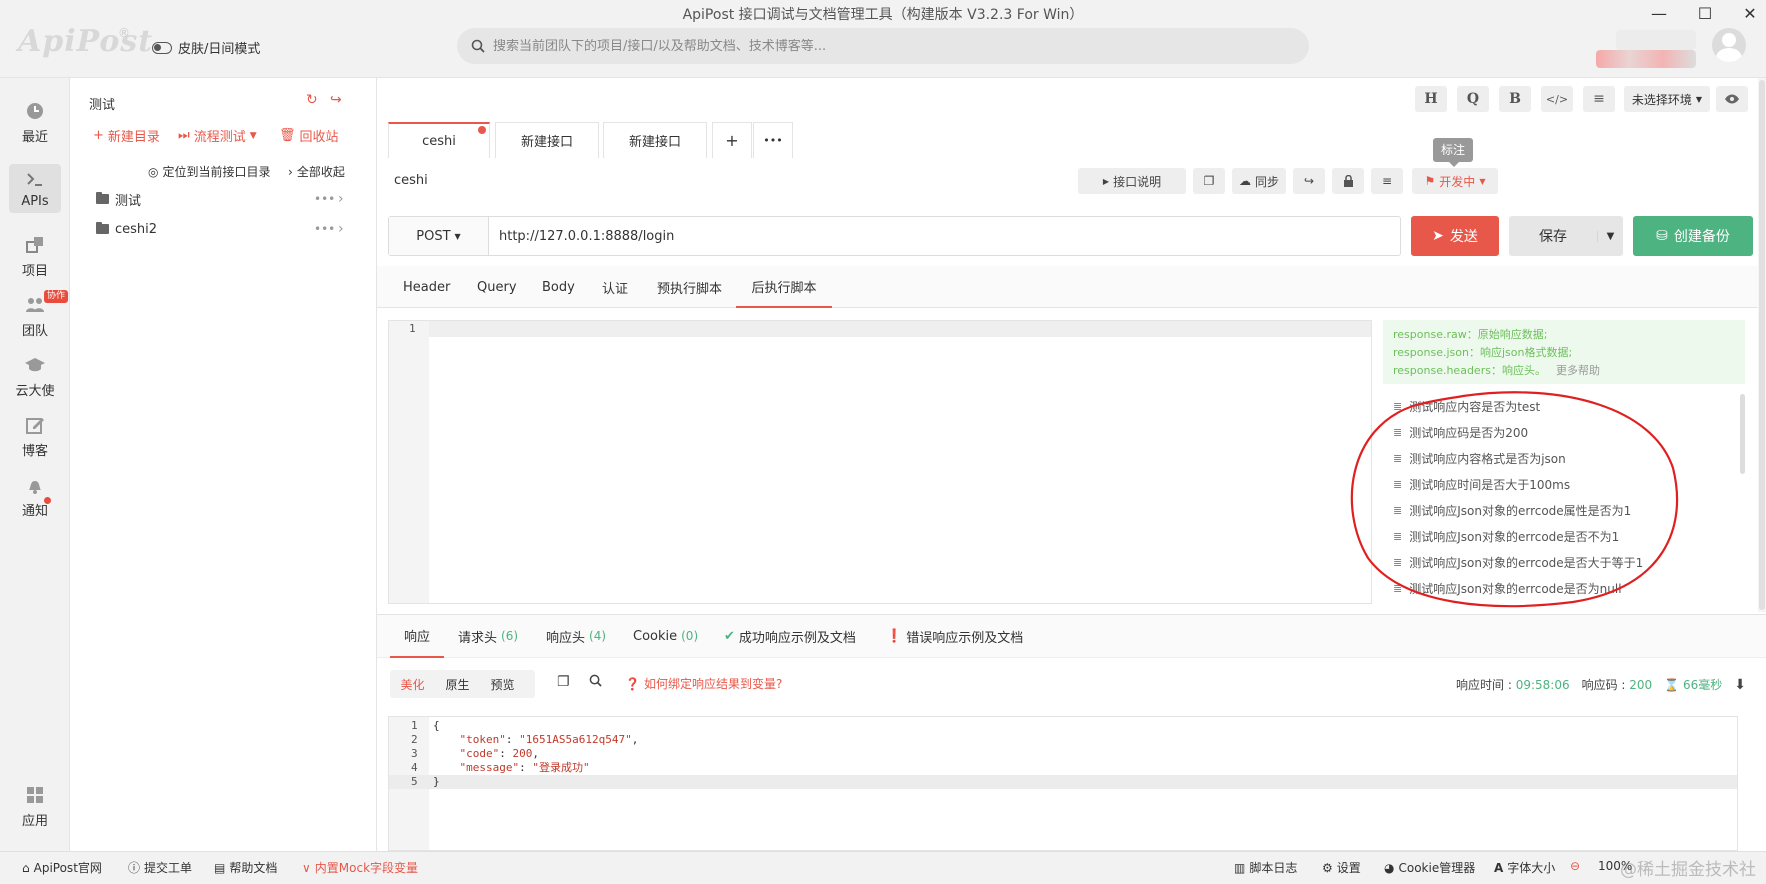 The width and height of the screenshot is (1766, 884). Describe the element at coordinates (1693, 236) in the screenshot. I see `create-backup-button: ⛁ 创建备份` at that location.